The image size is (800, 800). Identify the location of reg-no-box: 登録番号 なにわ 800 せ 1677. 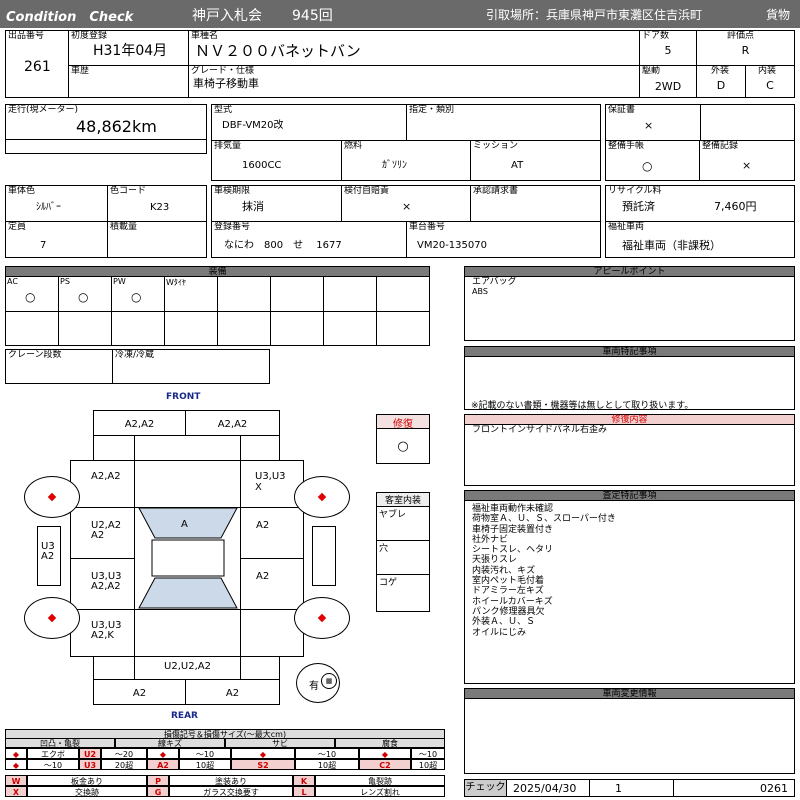
(309, 239).